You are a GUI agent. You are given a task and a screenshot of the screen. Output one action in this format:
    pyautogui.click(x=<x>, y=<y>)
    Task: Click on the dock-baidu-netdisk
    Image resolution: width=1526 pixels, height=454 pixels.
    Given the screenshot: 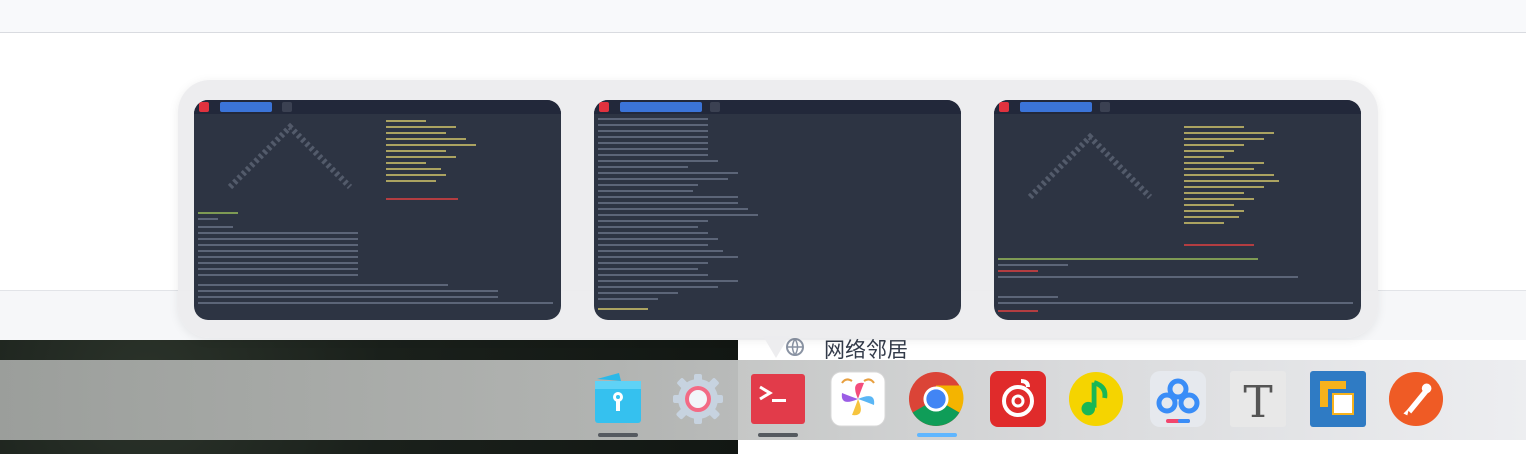 What is the action you would take?
    pyautogui.click(x=1178, y=399)
    